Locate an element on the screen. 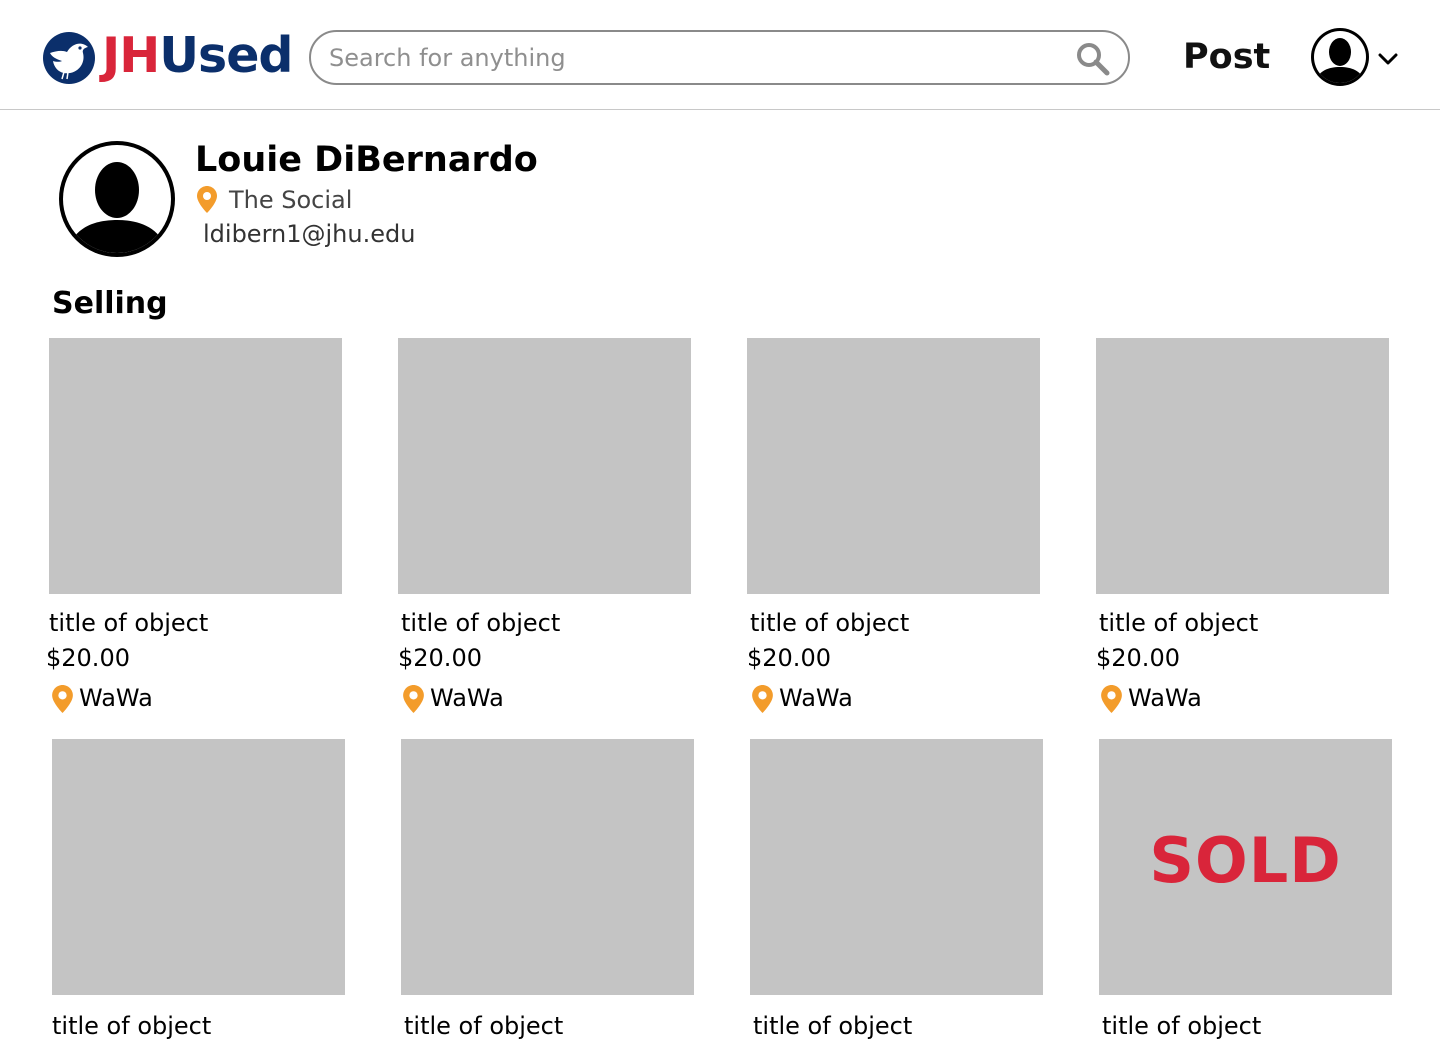 This screenshot has width=1440, height=1043. profile-email: ldibern1@jhu.edu is located at coordinates (309, 234).